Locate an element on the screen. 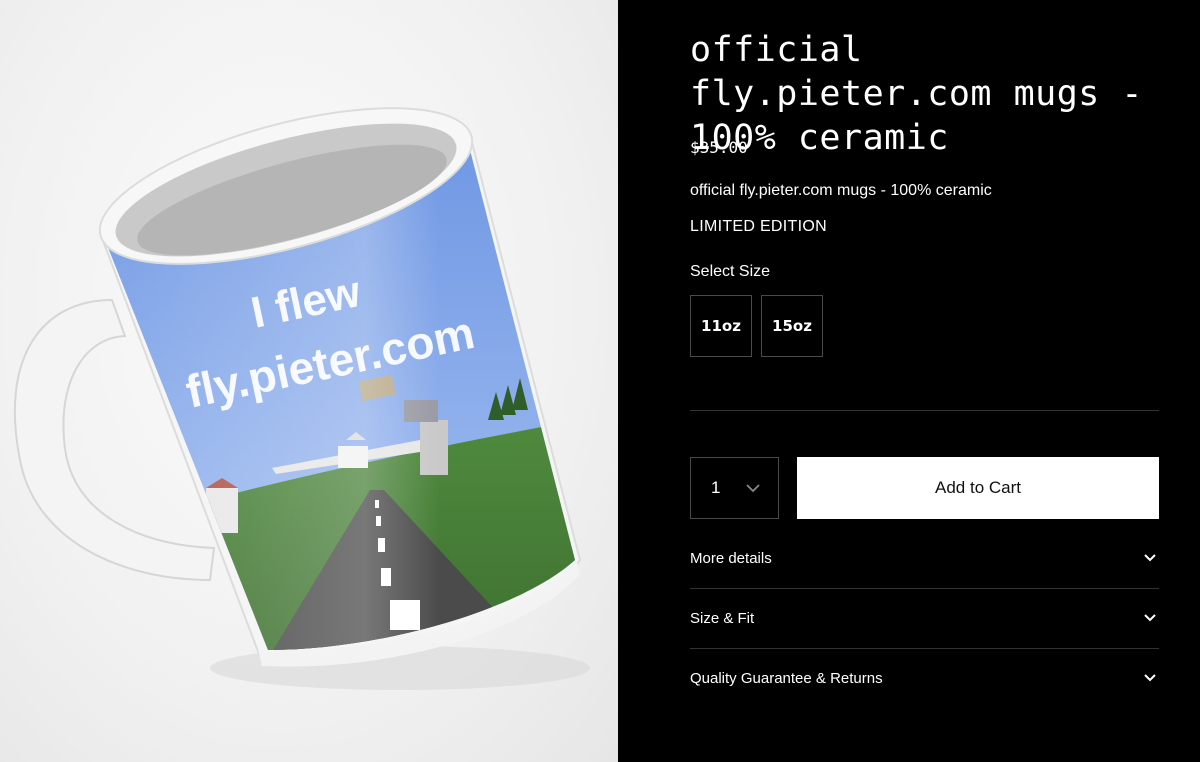 The height and width of the screenshot is (762, 1200). accordion-label: Size & Fit is located at coordinates (722, 618).